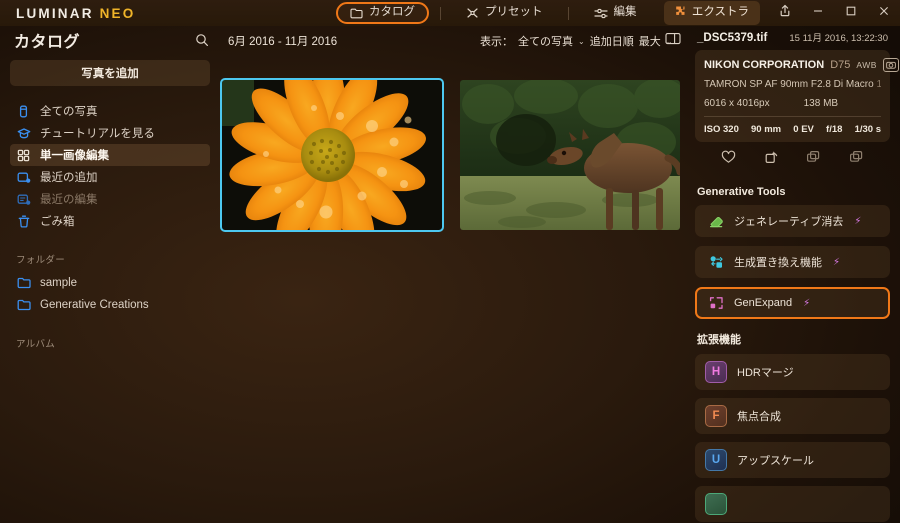 The height and width of the screenshot is (523, 900). Describe the element at coordinates (47, 42) in the screenshot. I see `page-title: カタログ` at that location.